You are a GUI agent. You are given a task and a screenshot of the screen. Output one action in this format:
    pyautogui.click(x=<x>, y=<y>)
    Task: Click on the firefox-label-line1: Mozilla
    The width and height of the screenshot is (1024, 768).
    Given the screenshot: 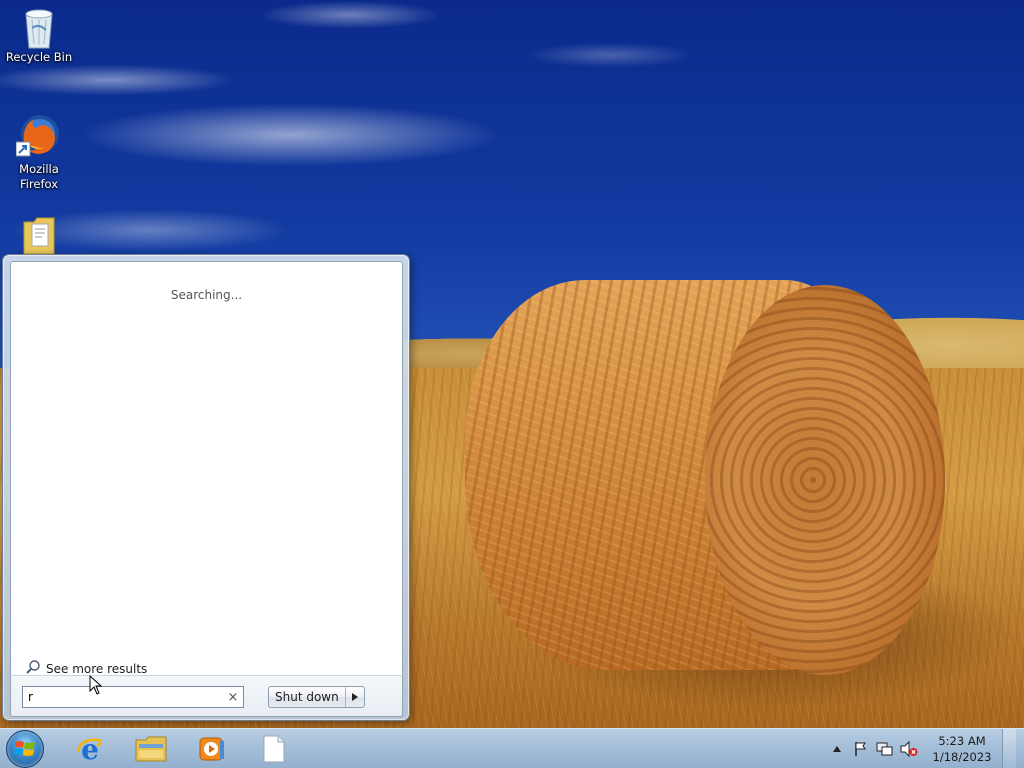 What is the action you would take?
    pyautogui.click(x=39, y=169)
    